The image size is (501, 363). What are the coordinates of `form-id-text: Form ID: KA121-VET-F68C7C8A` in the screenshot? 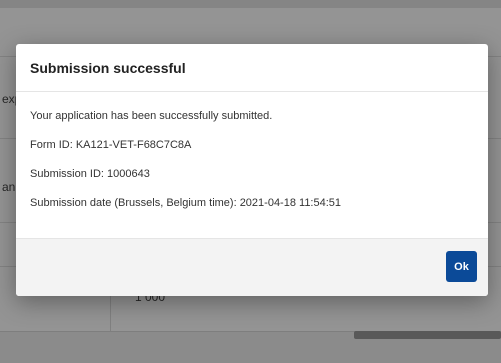 It's located at (111, 145).